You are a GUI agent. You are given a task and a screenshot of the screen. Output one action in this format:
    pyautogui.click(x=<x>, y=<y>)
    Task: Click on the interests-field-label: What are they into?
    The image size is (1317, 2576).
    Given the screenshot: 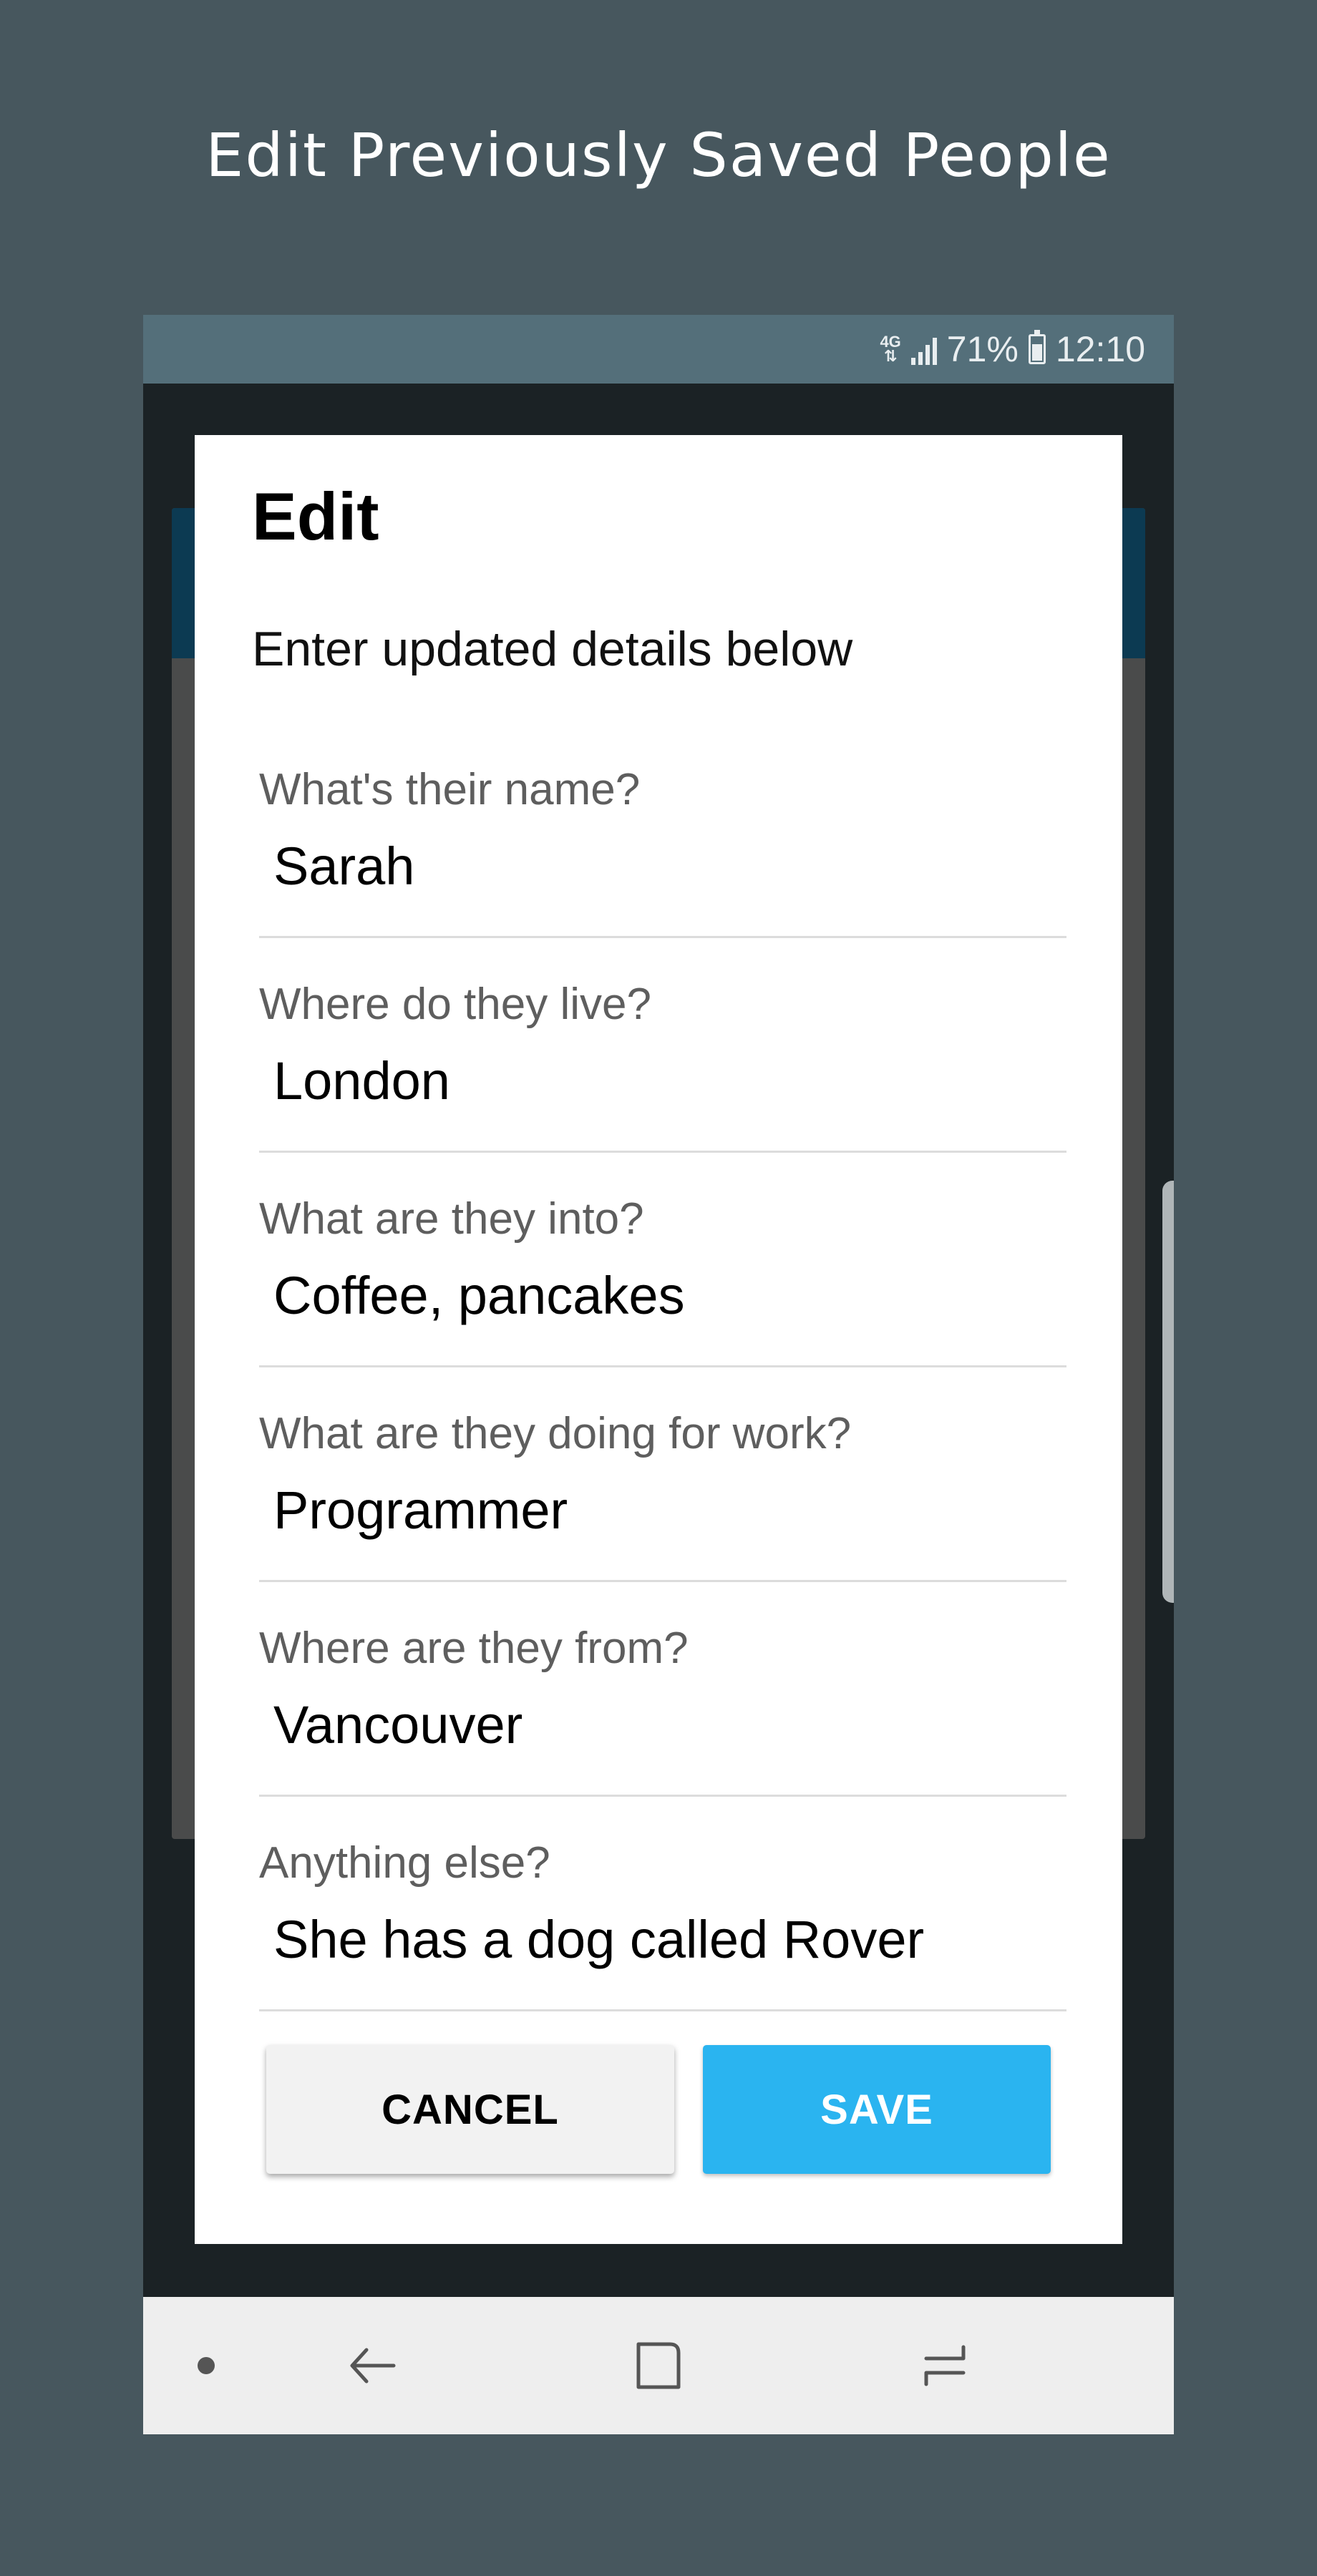 What is the action you would take?
    pyautogui.click(x=451, y=1219)
    